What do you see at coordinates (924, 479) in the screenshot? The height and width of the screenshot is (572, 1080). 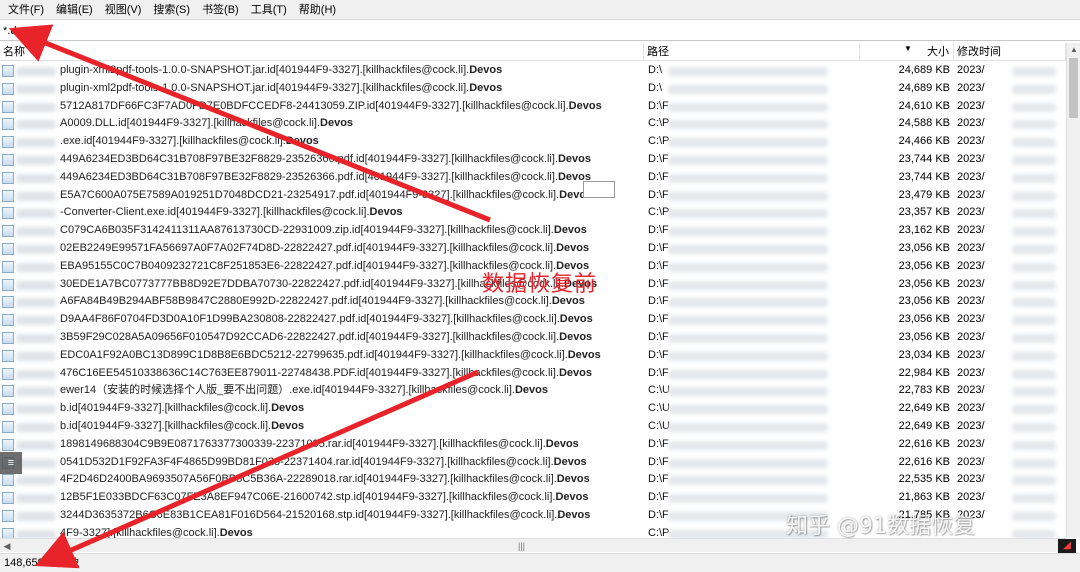 I see `file-size: 22,535 KB` at bounding box center [924, 479].